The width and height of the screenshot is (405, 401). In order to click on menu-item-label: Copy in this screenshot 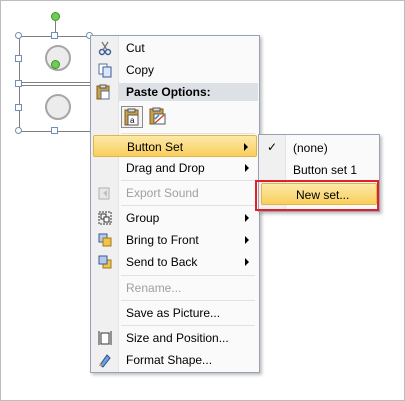, I will do `click(140, 70)`.